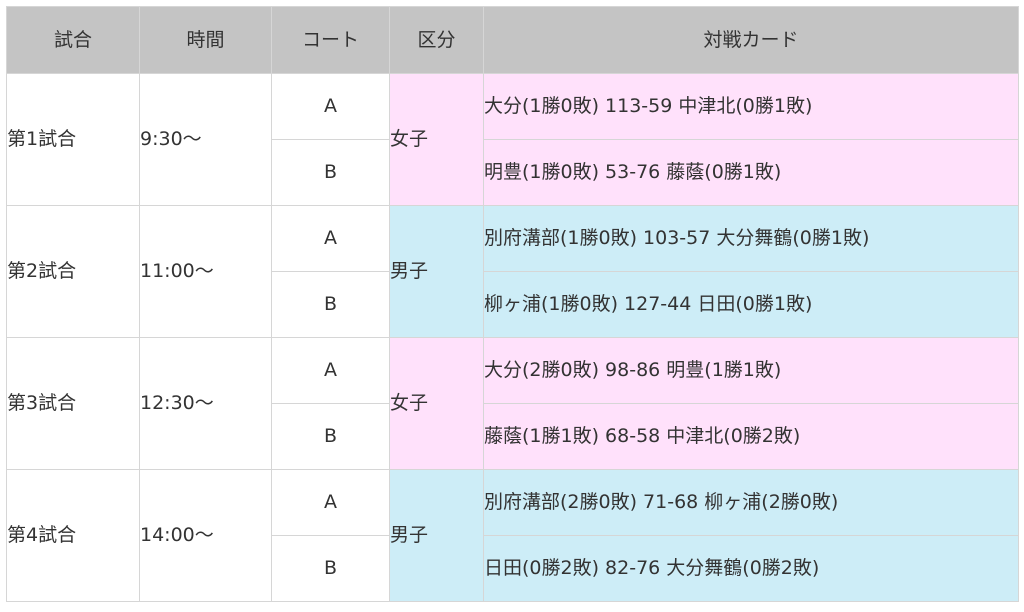 Image resolution: width=1024 pixels, height=612 pixels. Describe the element at coordinates (751, 502) in the screenshot. I see `match-card-cell: 別府溝部(2勝0敗) 71-68 柳ヶ浦(2勝0敗)` at that location.